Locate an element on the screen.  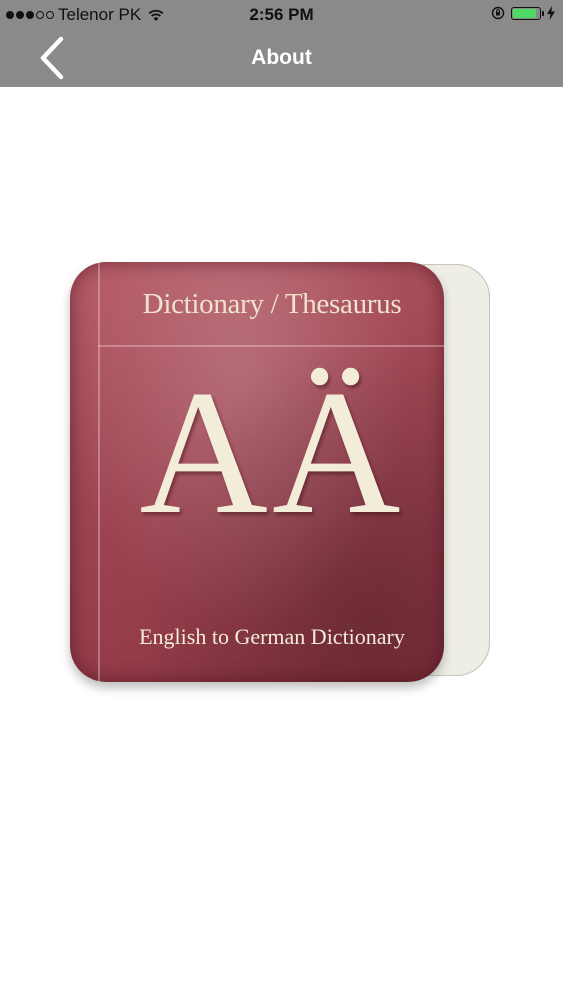
page-title: About is located at coordinates (281, 57).